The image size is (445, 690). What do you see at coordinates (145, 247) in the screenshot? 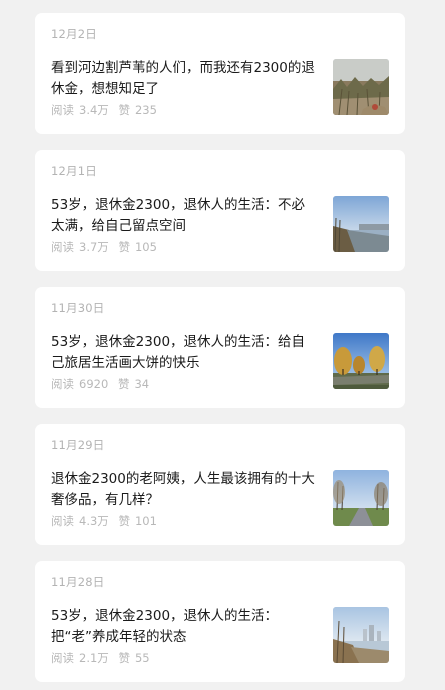
I see `like-count: 105` at bounding box center [145, 247].